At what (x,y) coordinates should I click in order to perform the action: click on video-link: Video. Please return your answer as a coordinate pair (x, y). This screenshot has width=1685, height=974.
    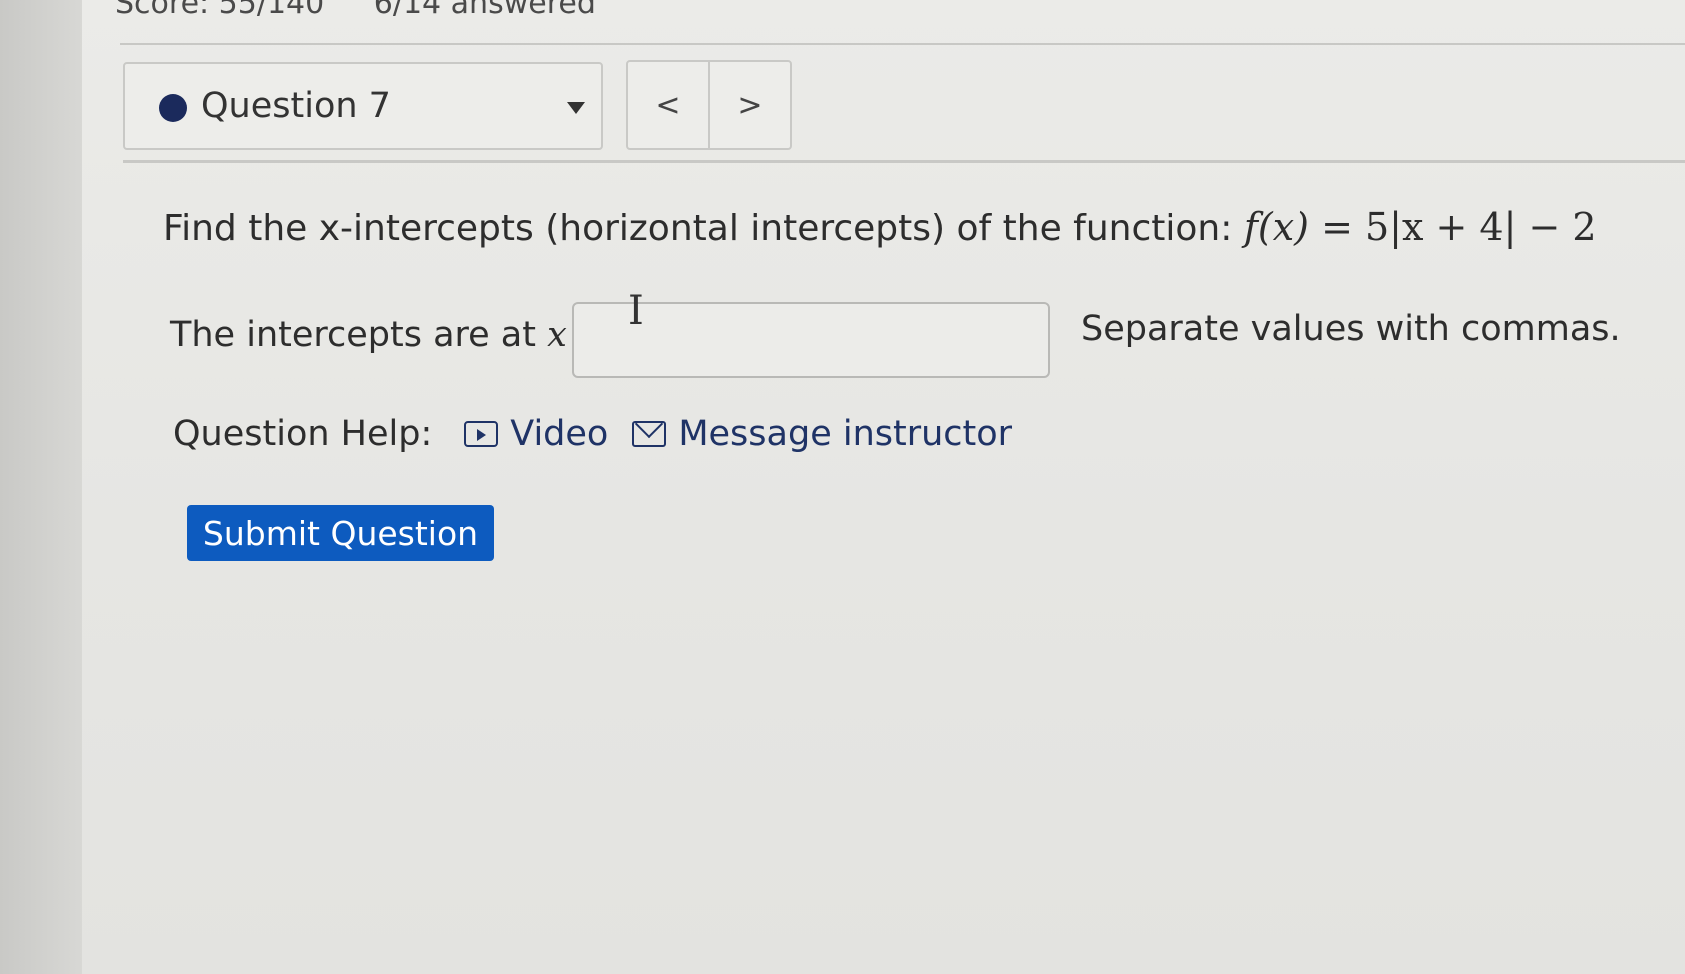
    Looking at the image, I should click on (536, 434).